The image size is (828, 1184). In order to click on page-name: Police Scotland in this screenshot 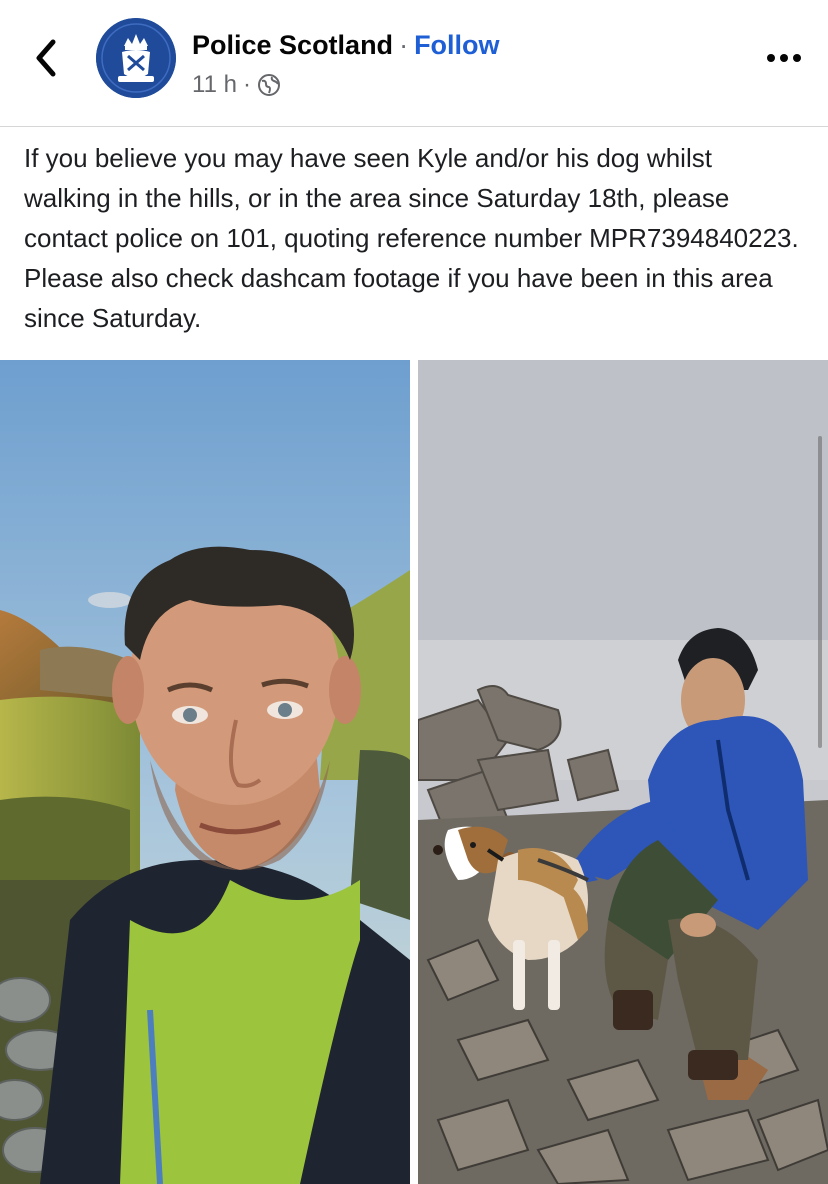, I will do `click(292, 45)`.